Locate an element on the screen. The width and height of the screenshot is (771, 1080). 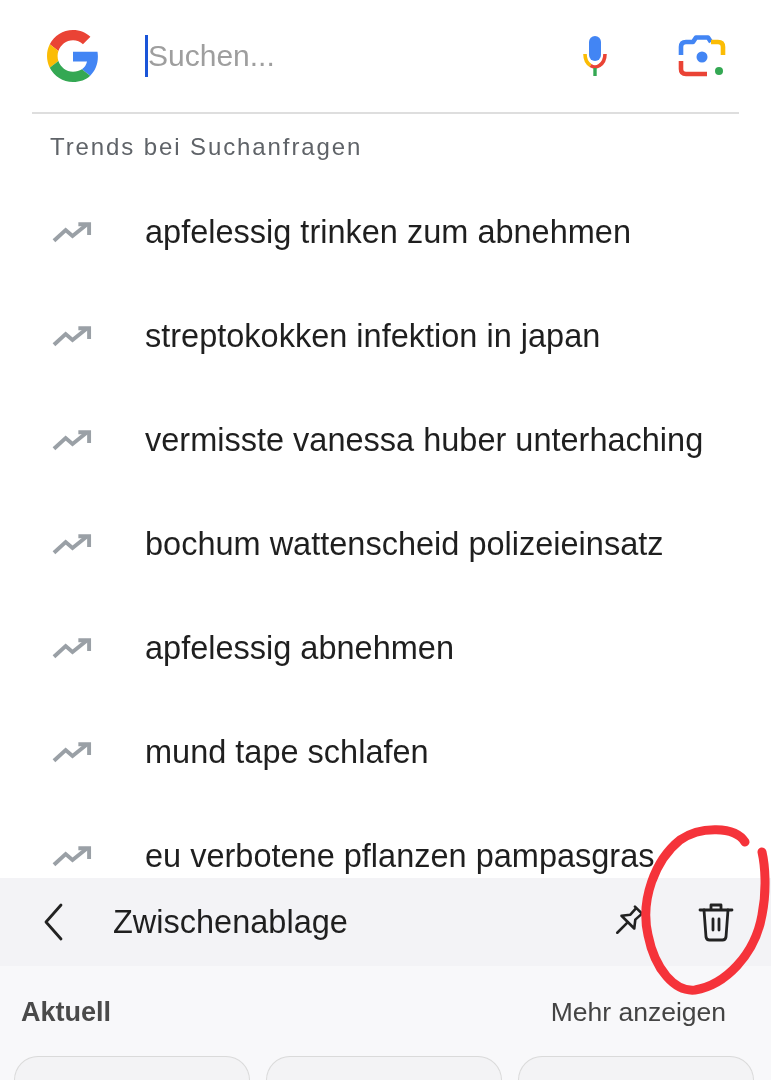
trend-suggestion: apfelessig abnehmen is located at coordinates (299, 648).